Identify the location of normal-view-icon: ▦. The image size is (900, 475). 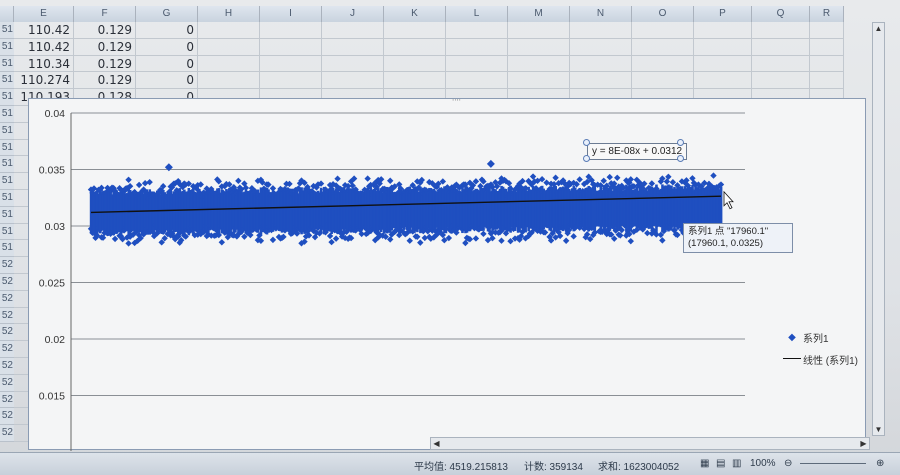
(704, 463).